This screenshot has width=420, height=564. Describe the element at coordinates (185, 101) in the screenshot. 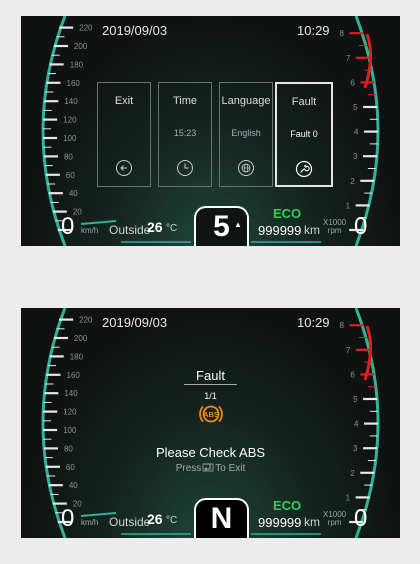

I see `menu-tile-title: Time` at that location.